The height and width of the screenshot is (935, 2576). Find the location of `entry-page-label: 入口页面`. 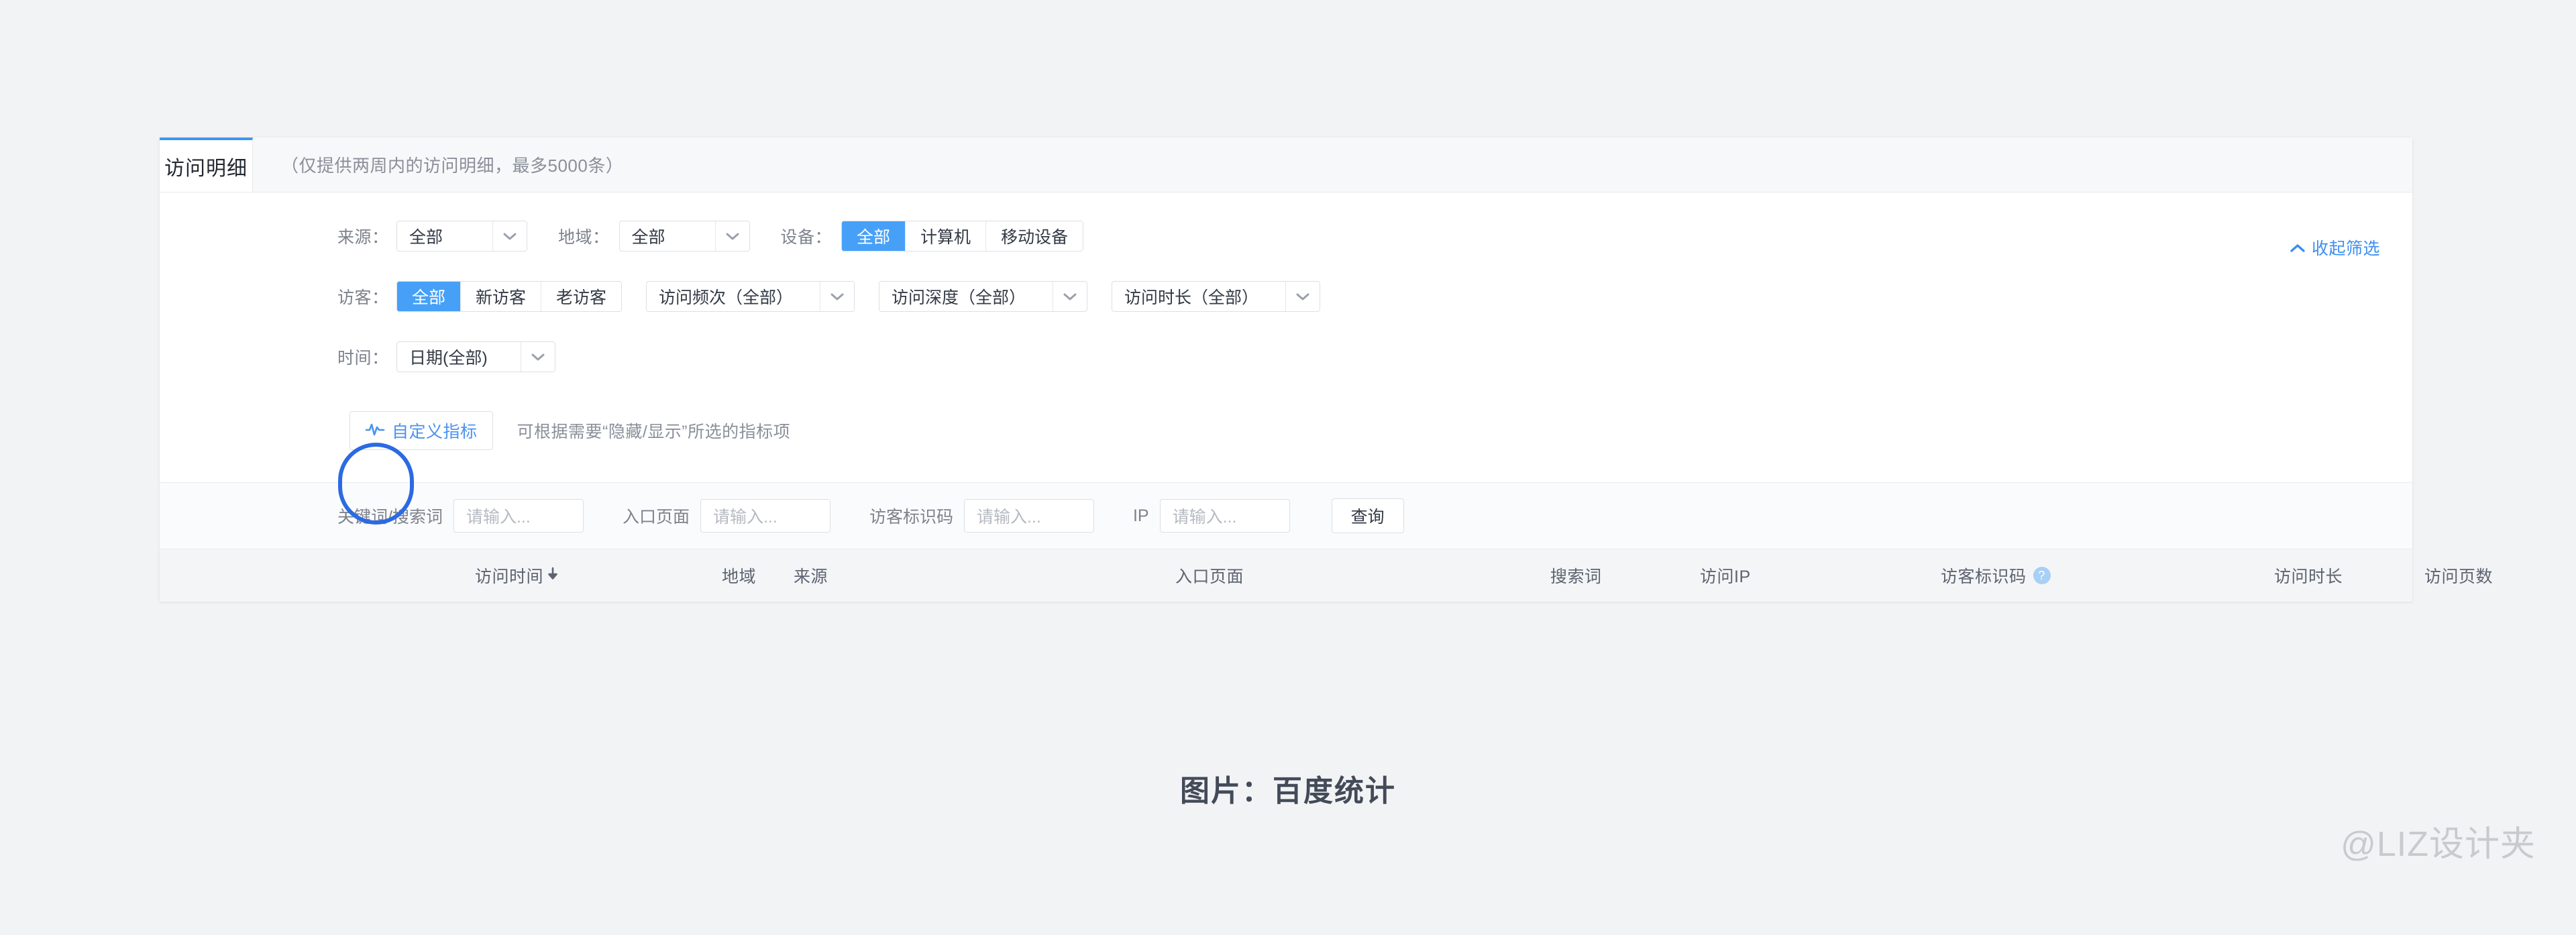

entry-page-label: 入口页面 is located at coordinates (656, 518).